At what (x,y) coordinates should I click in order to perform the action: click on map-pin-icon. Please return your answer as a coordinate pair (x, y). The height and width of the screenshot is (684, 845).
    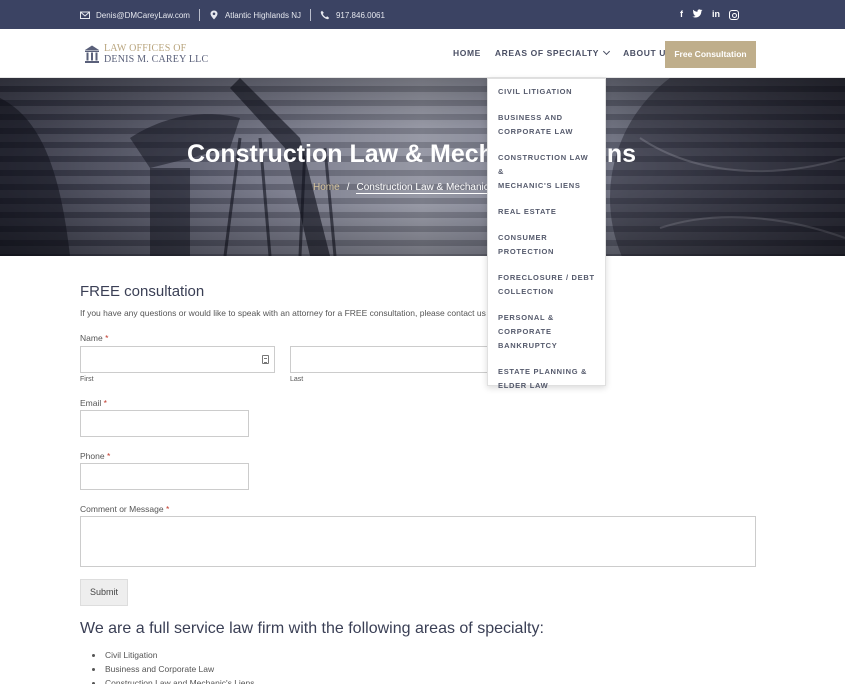
    Looking at the image, I should click on (214, 15).